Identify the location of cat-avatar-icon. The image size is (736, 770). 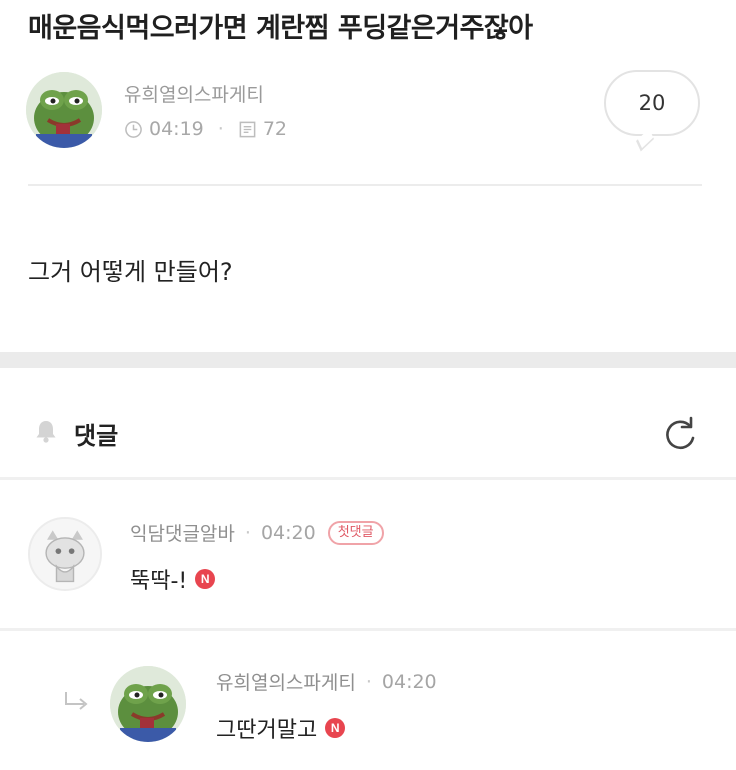
(65, 554).